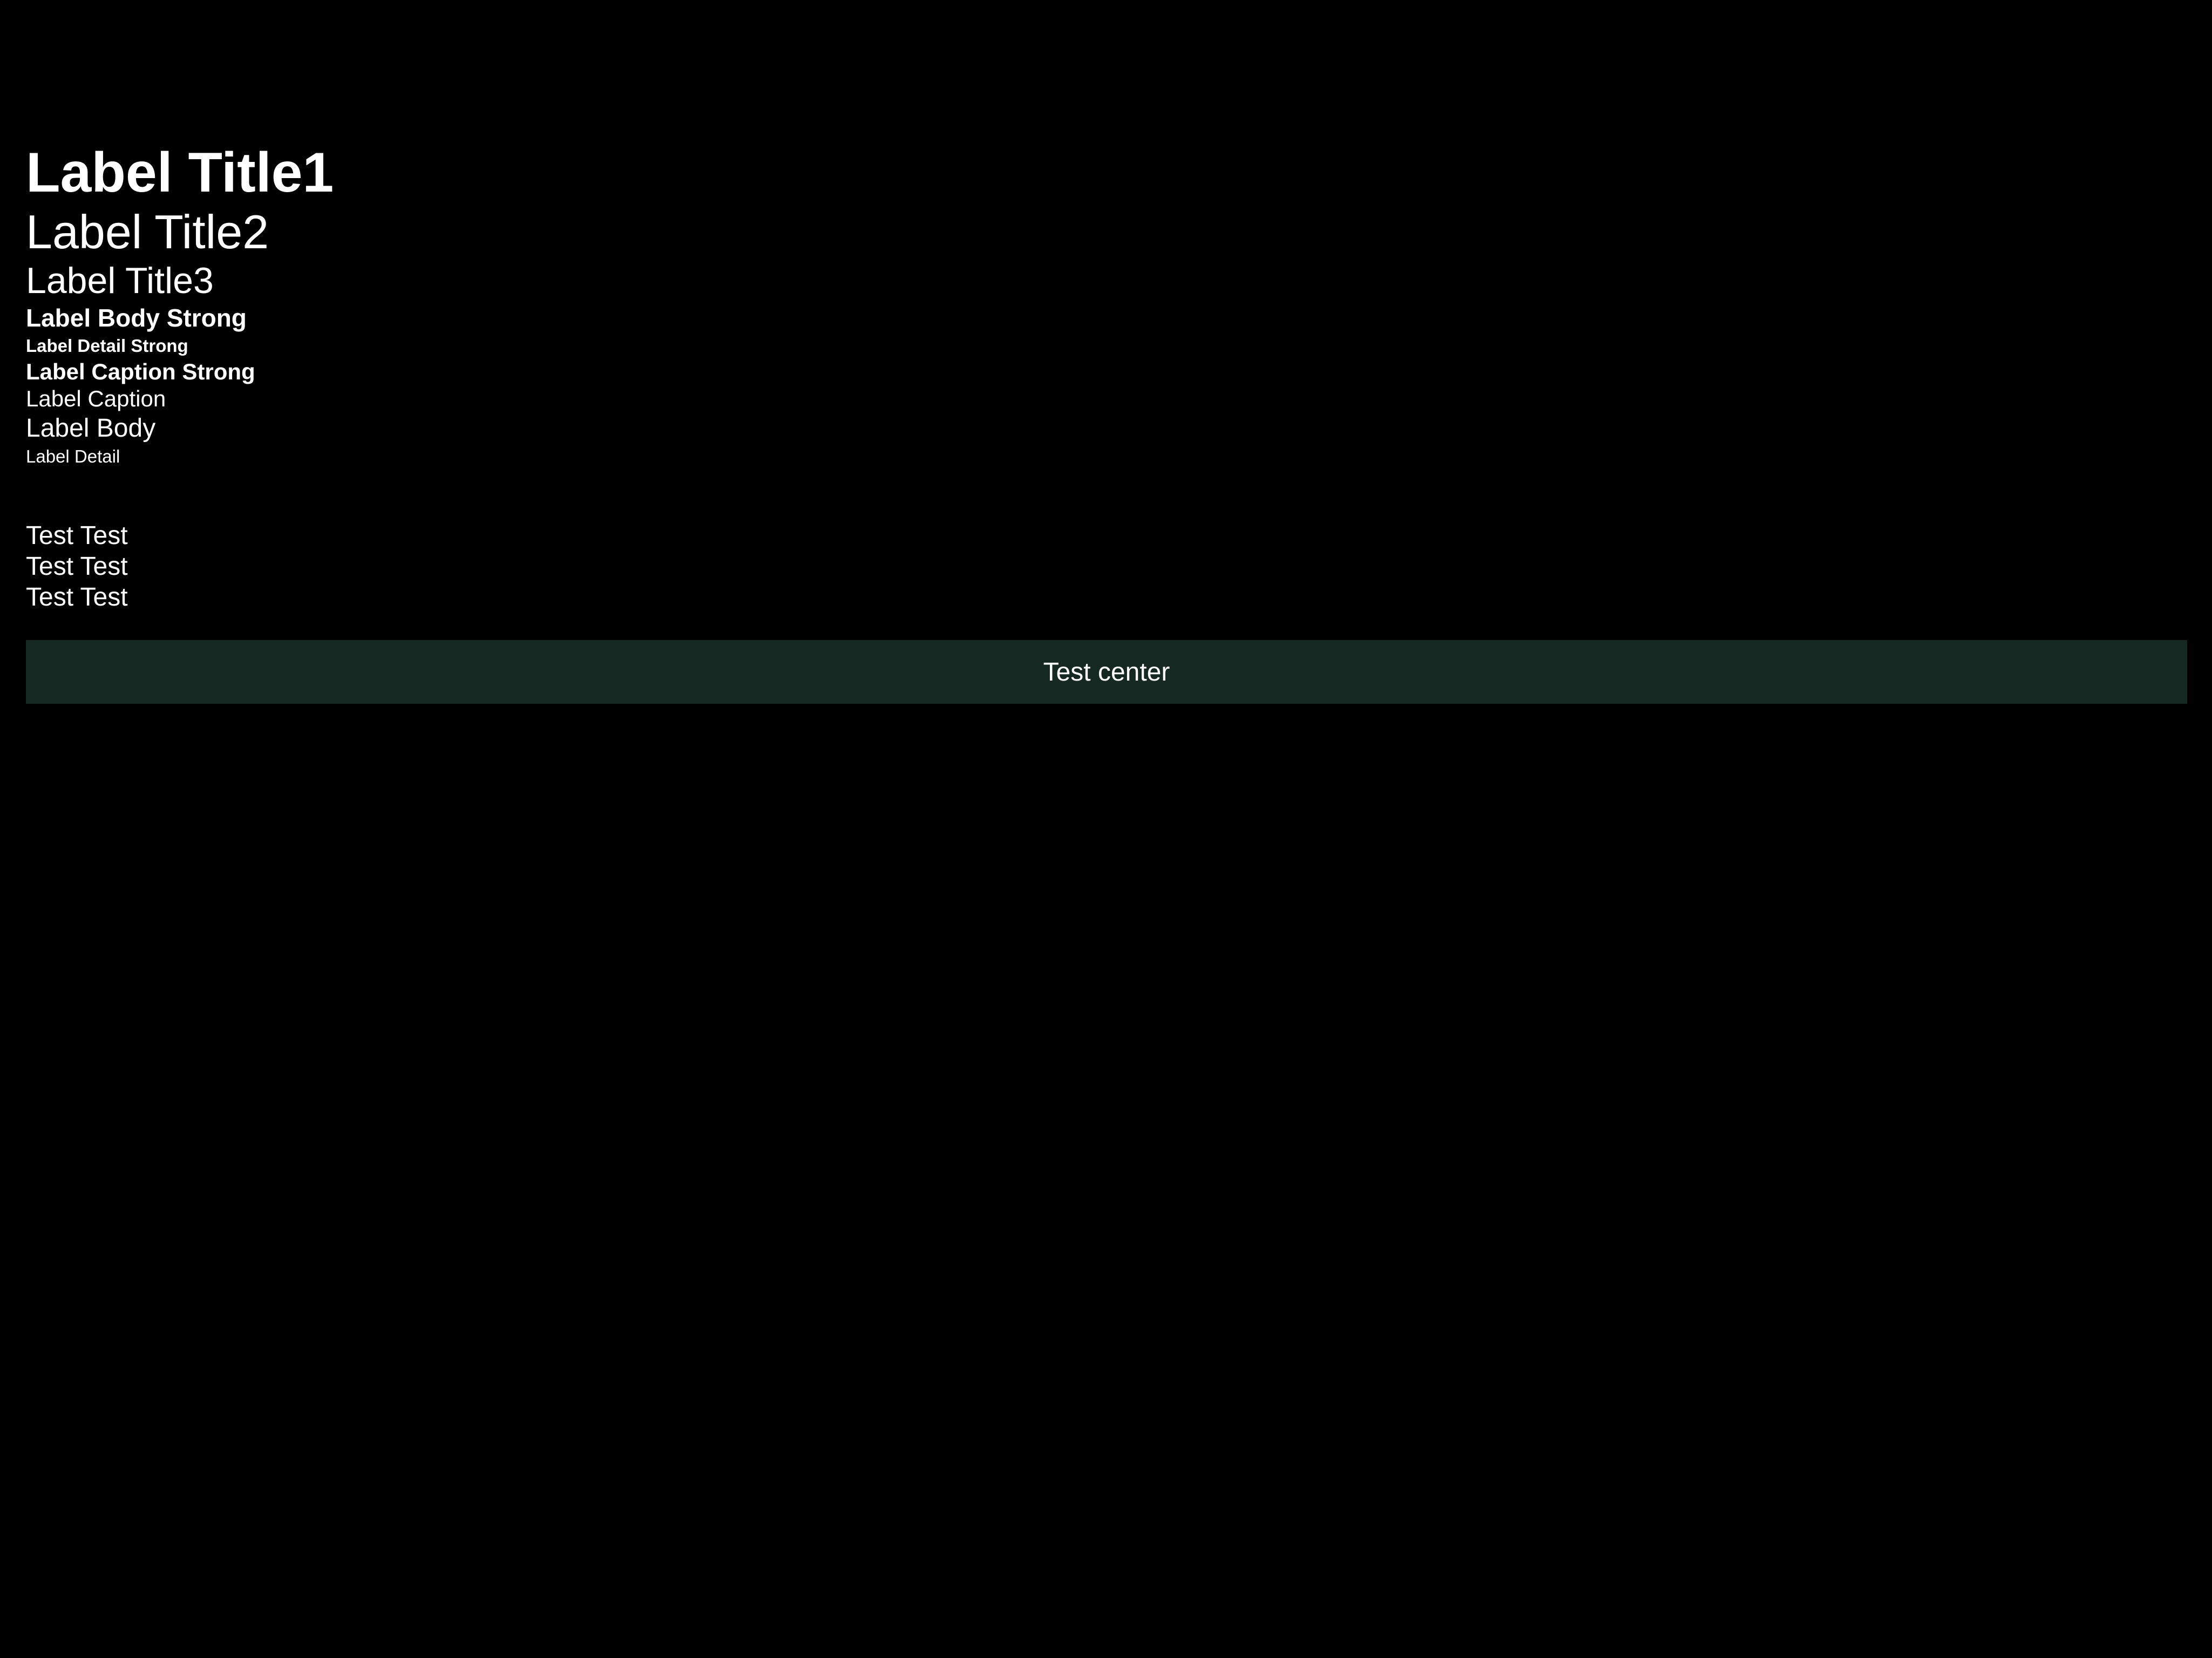  I want to click on label-body: Label Body, so click(91, 428).